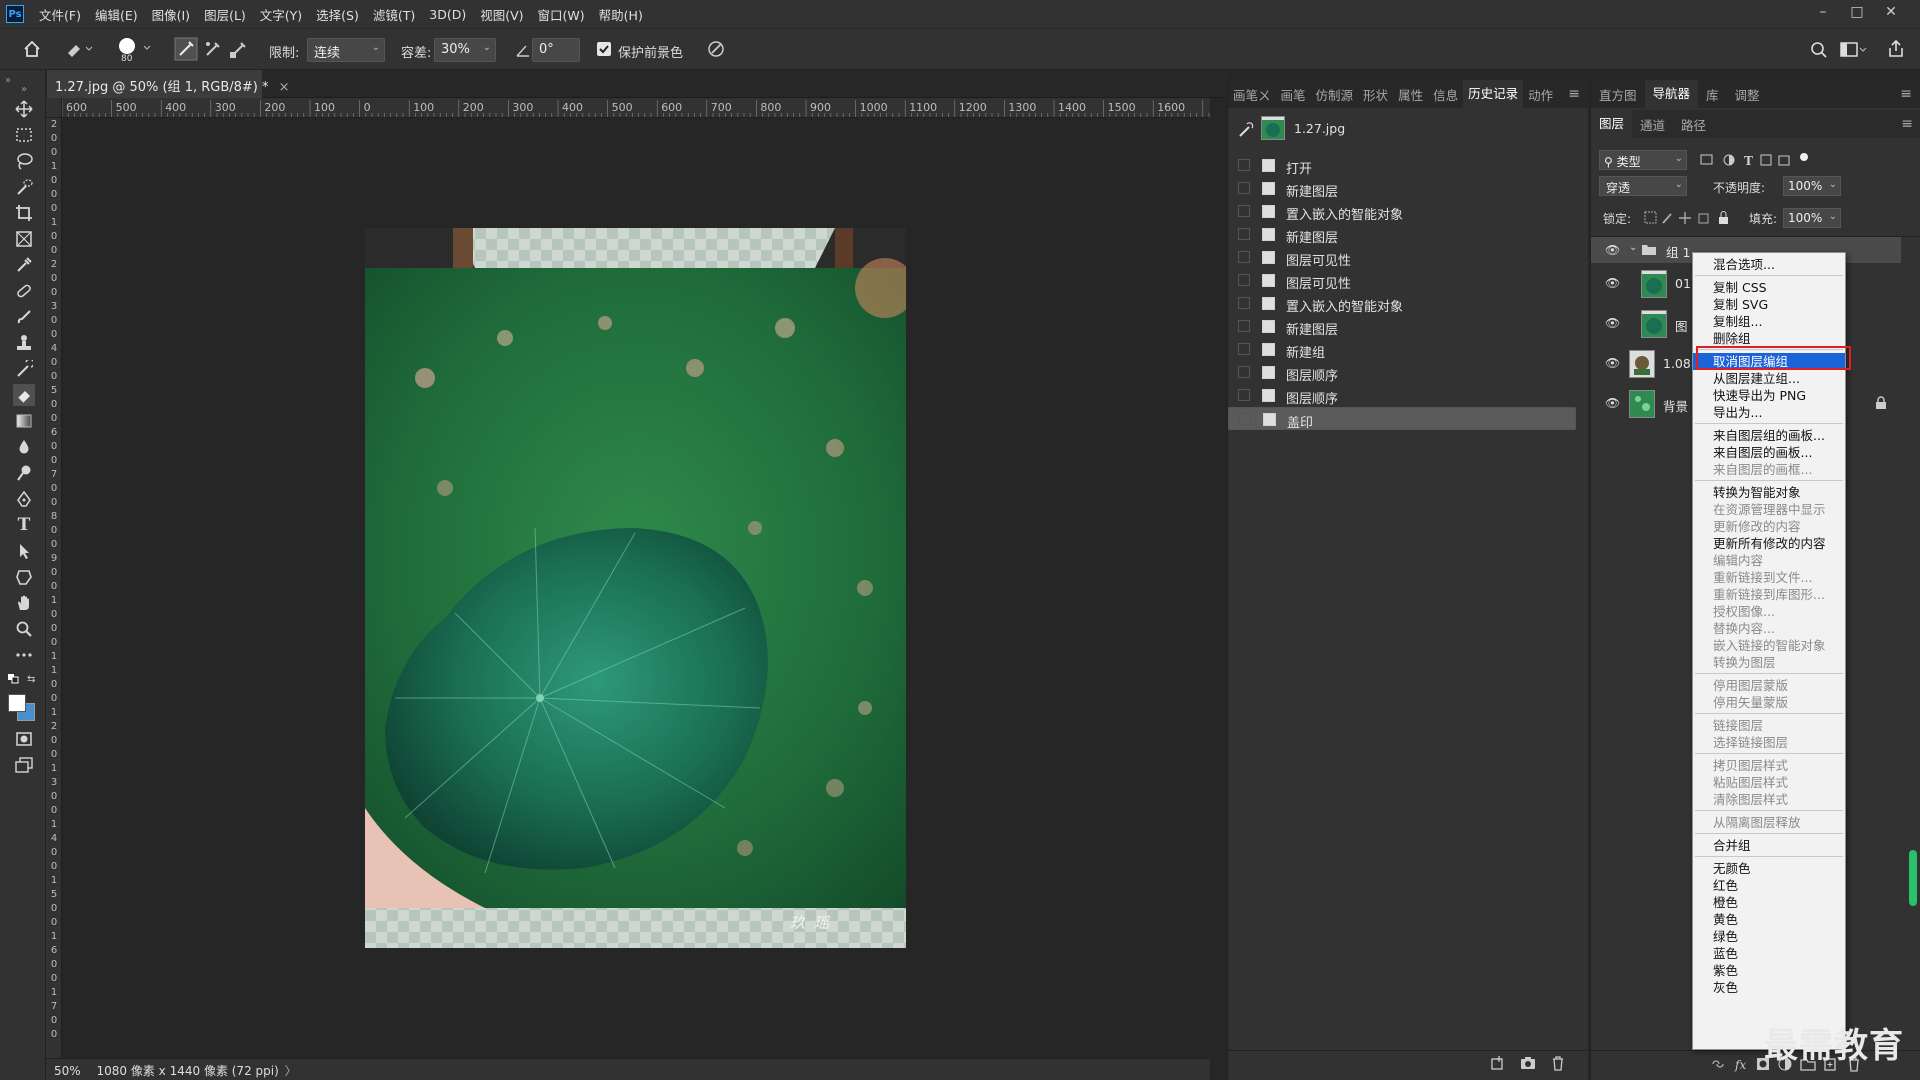 The image size is (1920, 1080). What do you see at coordinates (1402, 188) in the screenshot?
I see `history-step: 新建图层` at bounding box center [1402, 188].